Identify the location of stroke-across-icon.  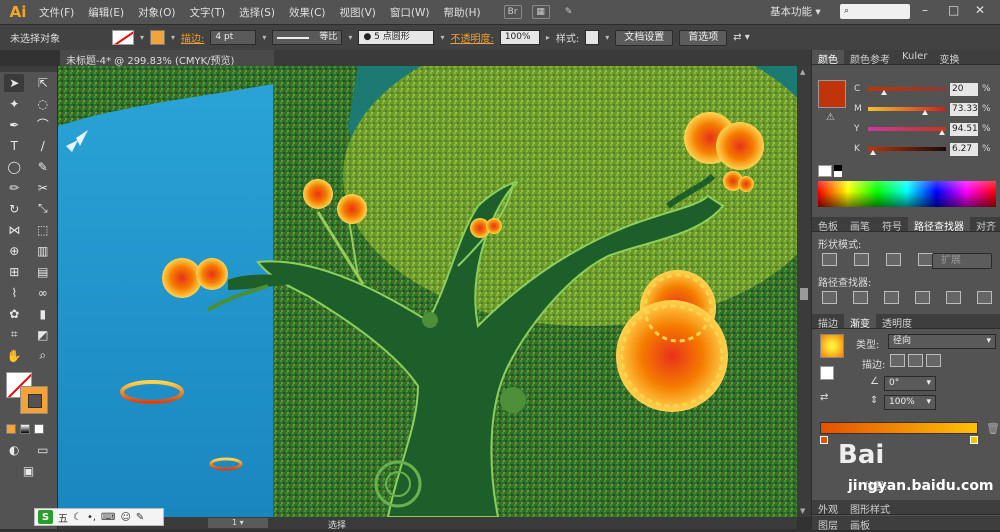
(933, 360).